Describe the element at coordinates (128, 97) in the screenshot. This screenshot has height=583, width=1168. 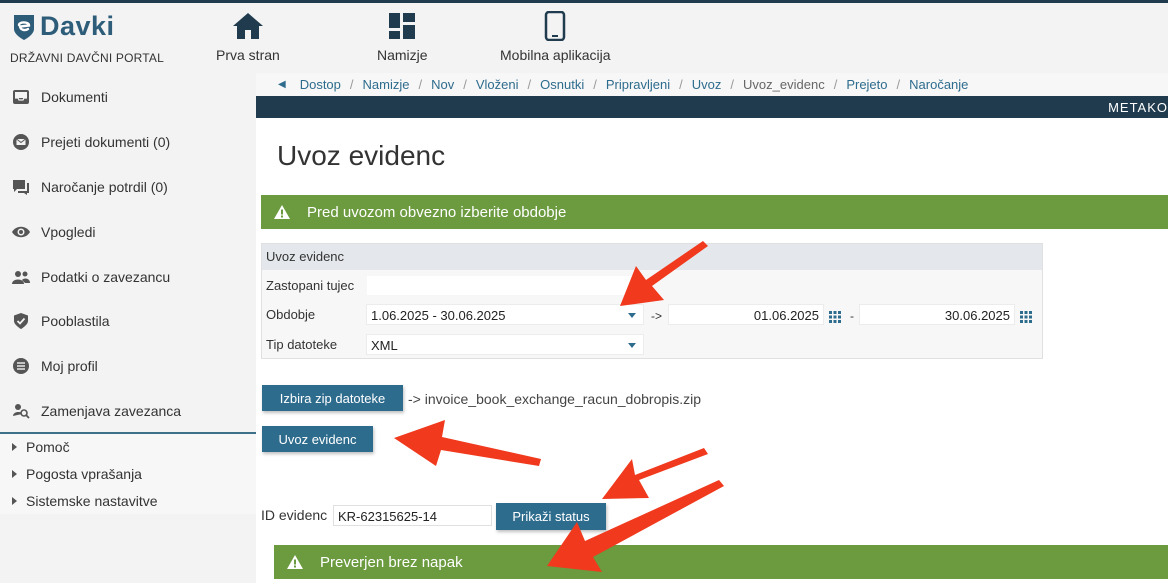
I see `sidebar-item-dokumenti: Dokumenti` at that location.